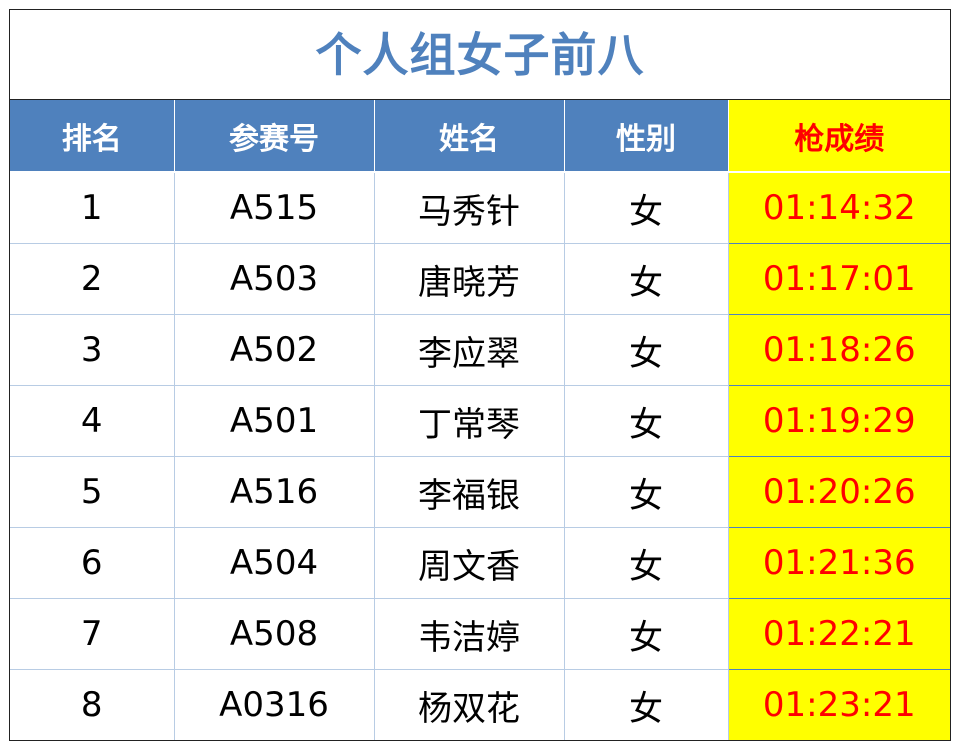 This screenshot has height=750, width=960. I want to click on name-cell: 周文香, so click(469, 563).